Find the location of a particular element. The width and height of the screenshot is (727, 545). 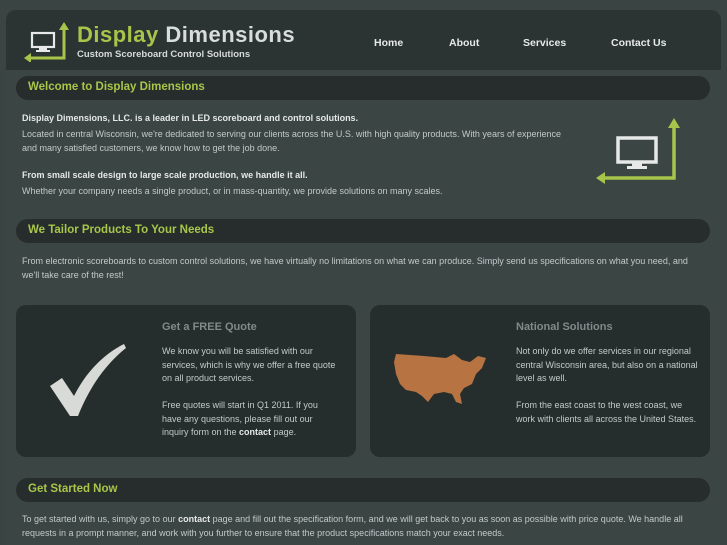

brand-word-1: Display is located at coordinates (118, 34).